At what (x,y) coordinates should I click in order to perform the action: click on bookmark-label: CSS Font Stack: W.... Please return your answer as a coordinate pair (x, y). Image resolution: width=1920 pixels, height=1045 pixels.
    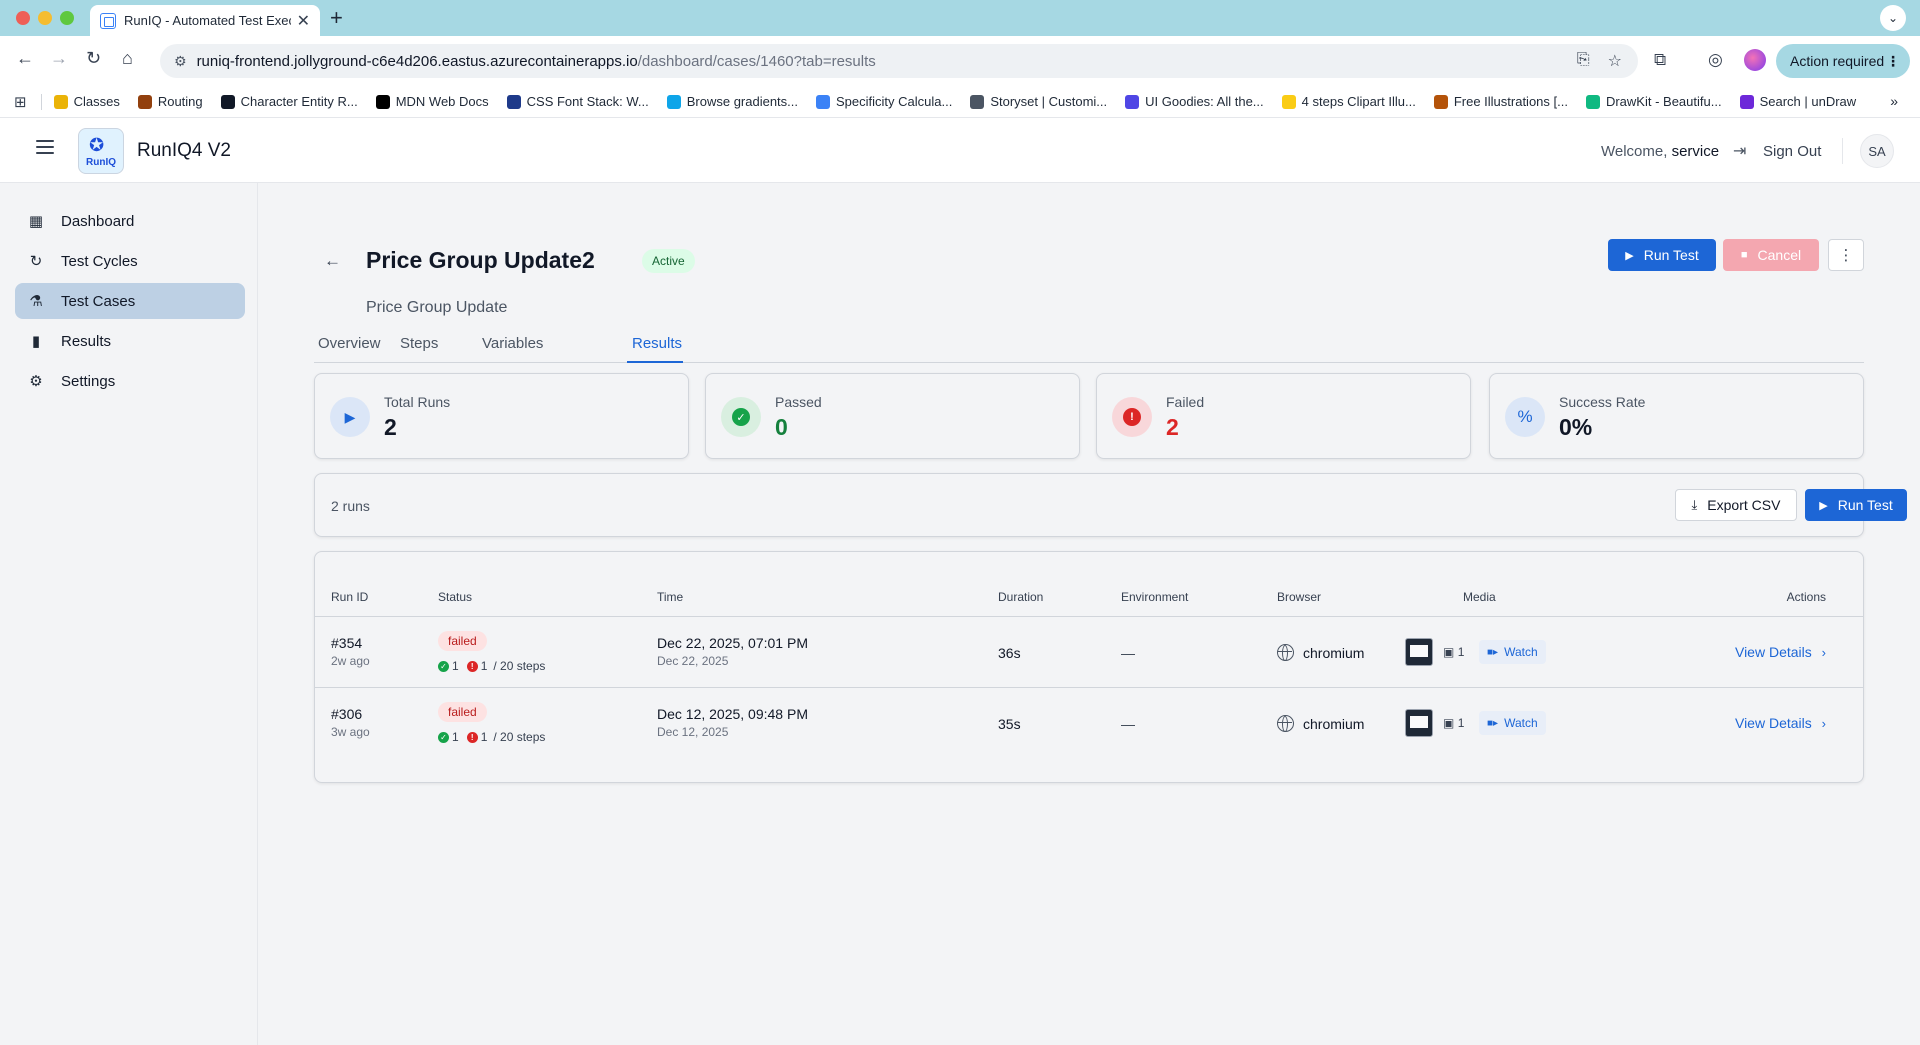
    Looking at the image, I should click on (587, 101).